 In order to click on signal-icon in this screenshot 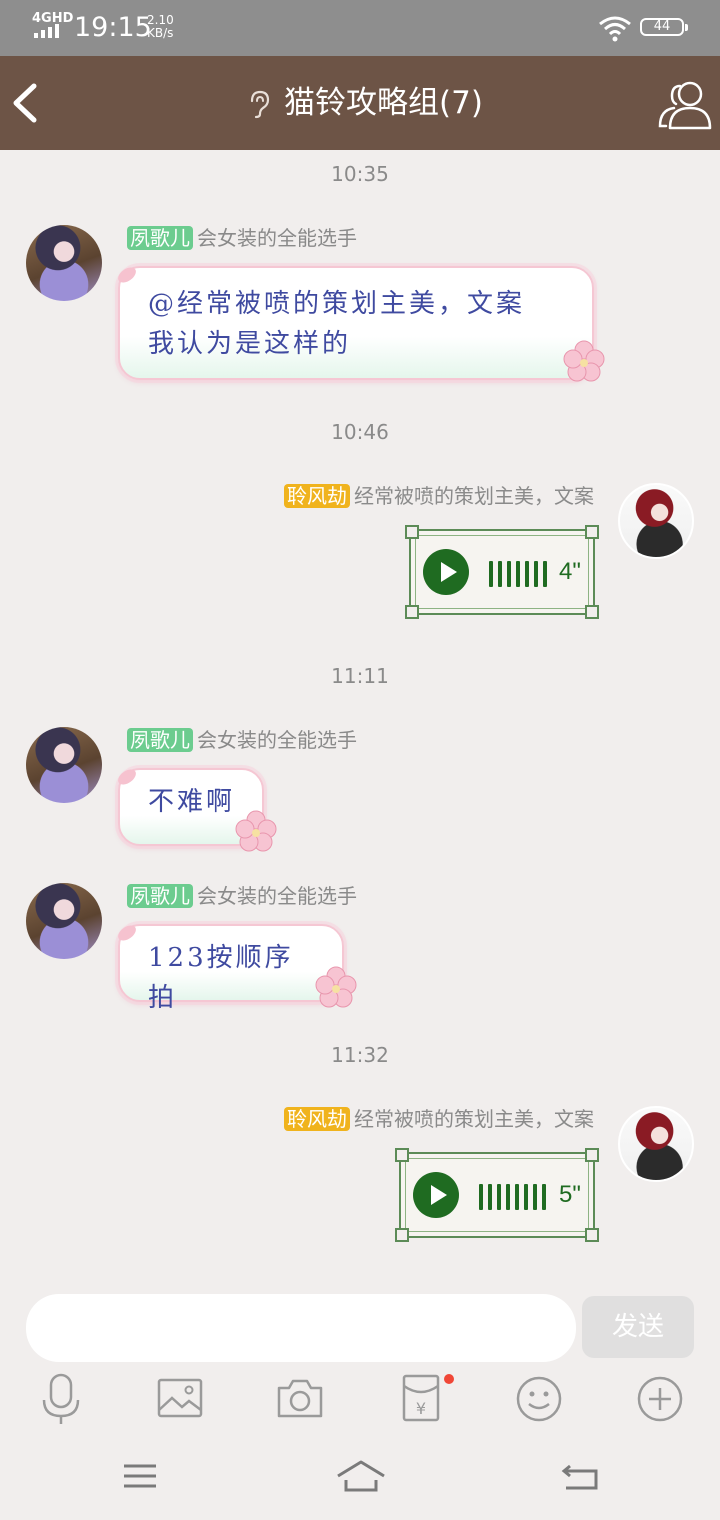, I will do `click(49, 31)`.